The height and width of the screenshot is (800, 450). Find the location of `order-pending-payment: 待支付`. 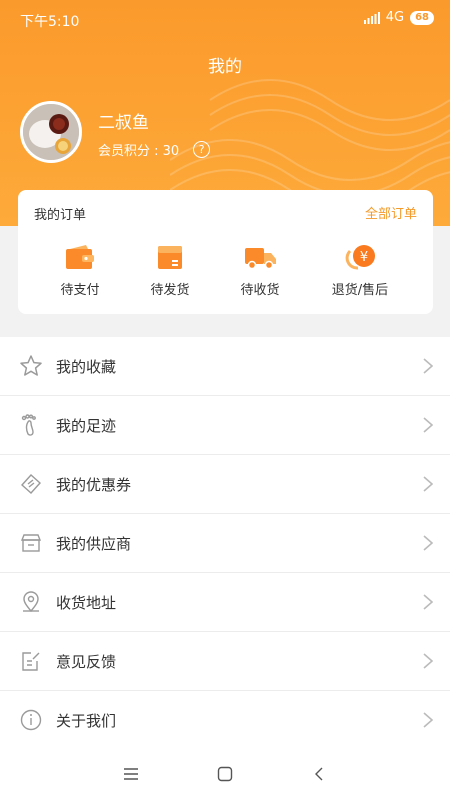

order-pending-payment: 待支付 is located at coordinates (80, 270).